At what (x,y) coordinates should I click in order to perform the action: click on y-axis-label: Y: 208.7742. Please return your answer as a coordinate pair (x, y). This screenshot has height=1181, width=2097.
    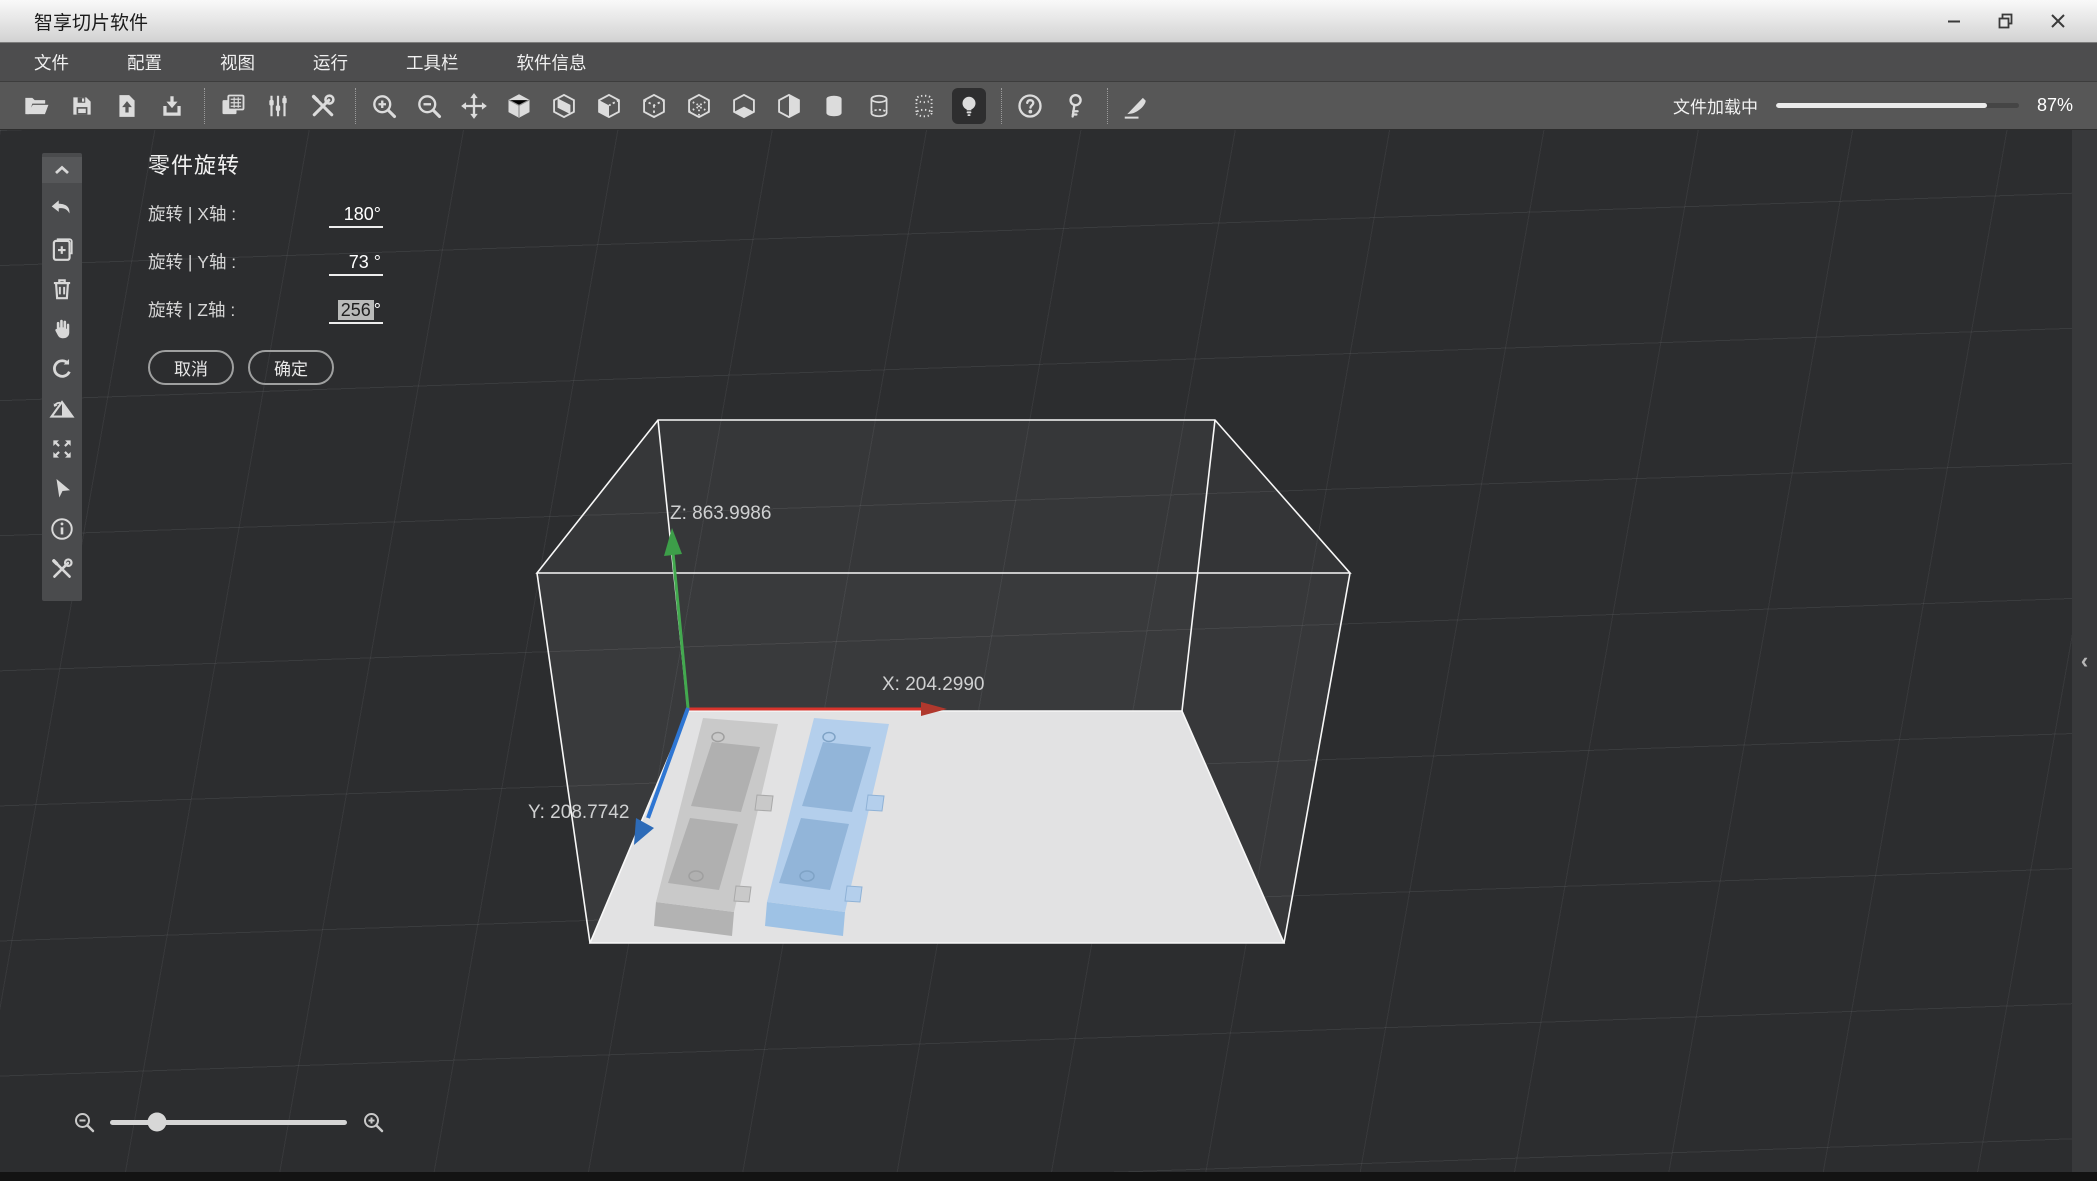
    Looking at the image, I should click on (578, 812).